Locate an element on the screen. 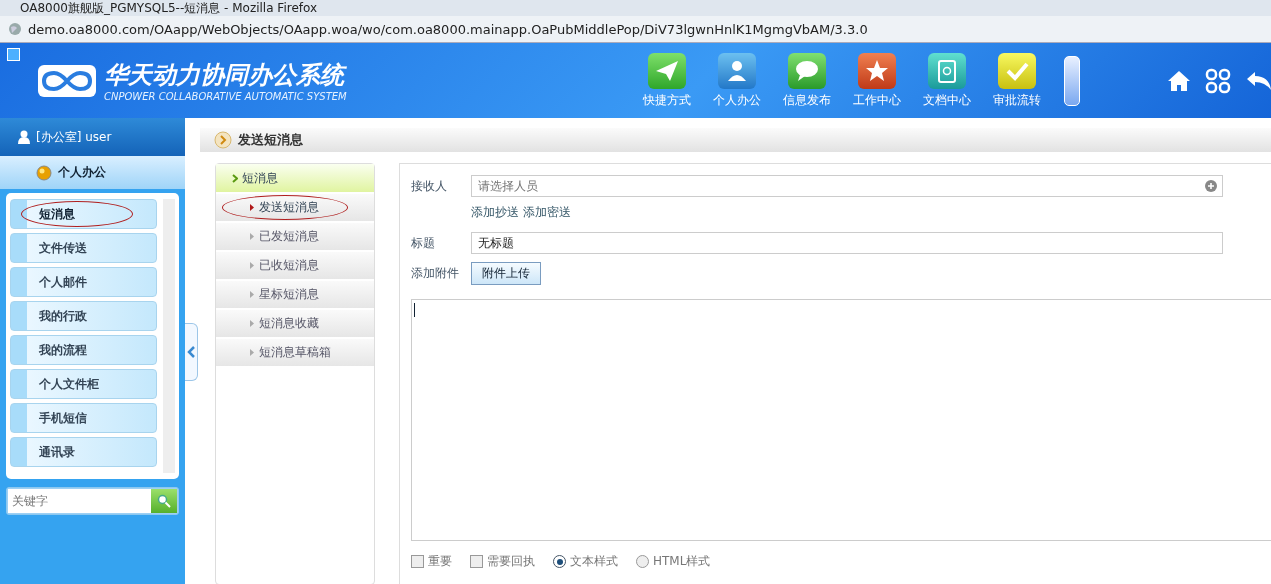 The width and height of the screenshot is (1271, 584). window-title: OA8000旗舰版_PGMYSQL5--短消息 - Mozilla Firefox is located at coordinates (635, 8).